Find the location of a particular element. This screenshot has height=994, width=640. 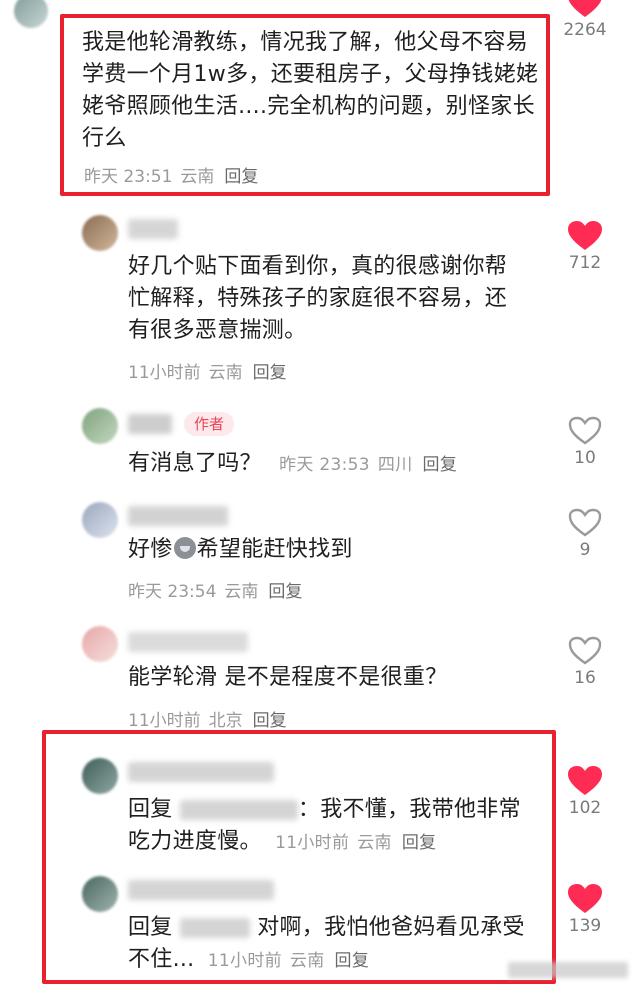

like-count: 712 is located at coordinates (585, 263).